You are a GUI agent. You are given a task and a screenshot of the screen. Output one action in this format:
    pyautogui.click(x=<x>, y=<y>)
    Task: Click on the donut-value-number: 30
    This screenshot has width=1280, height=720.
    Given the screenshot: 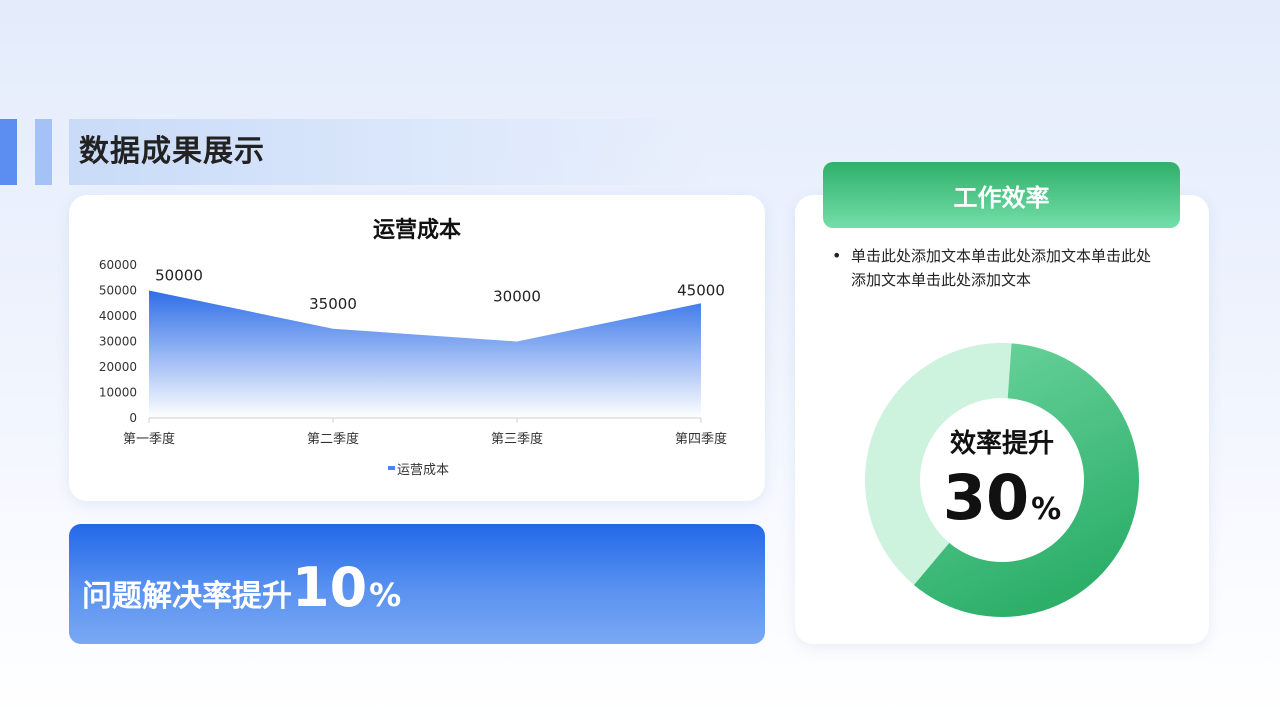 What is the action you would take?
    pyautogui.click(x=986, y=497)
    